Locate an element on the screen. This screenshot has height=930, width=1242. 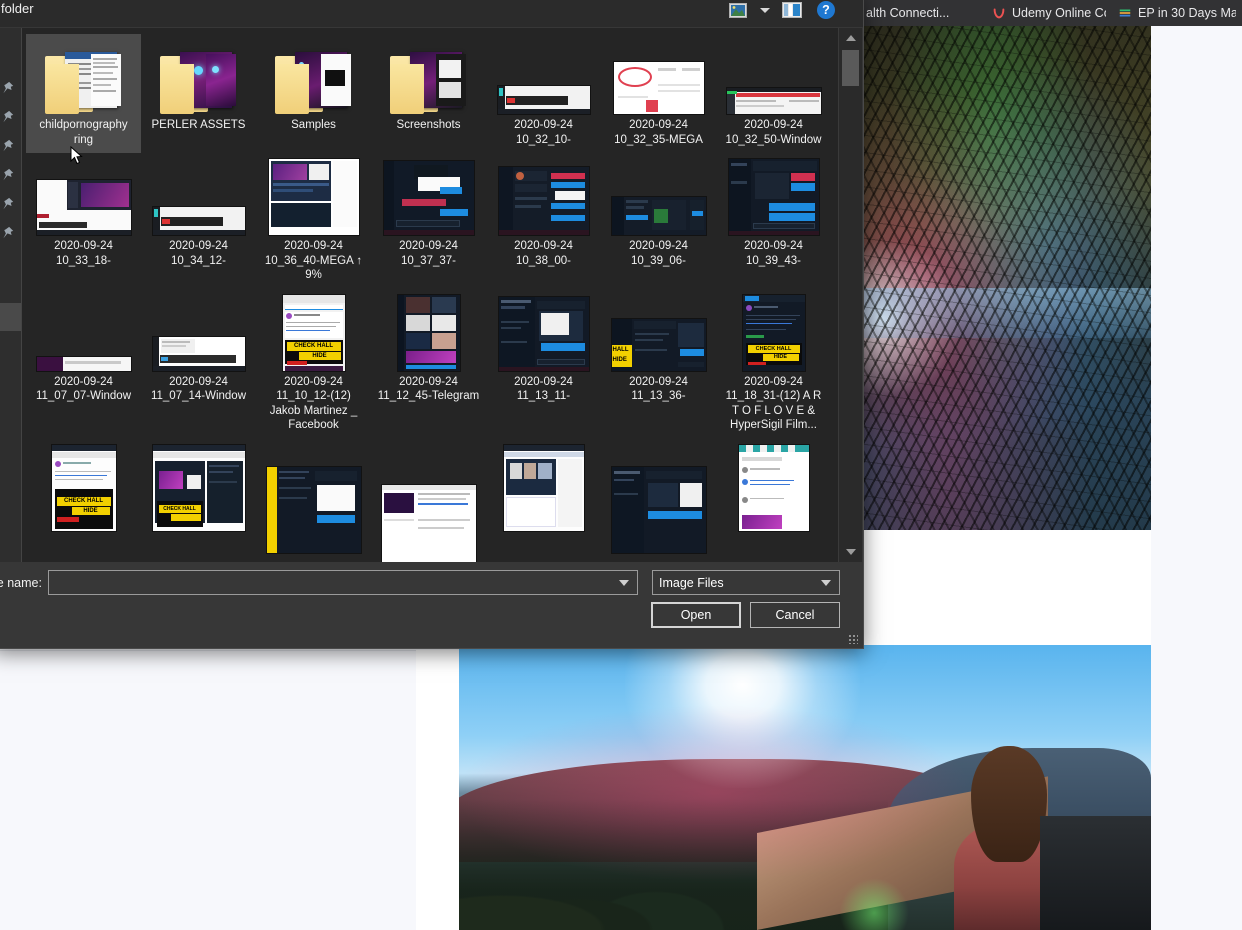
file-name-input is located at coordinates (334, 582).